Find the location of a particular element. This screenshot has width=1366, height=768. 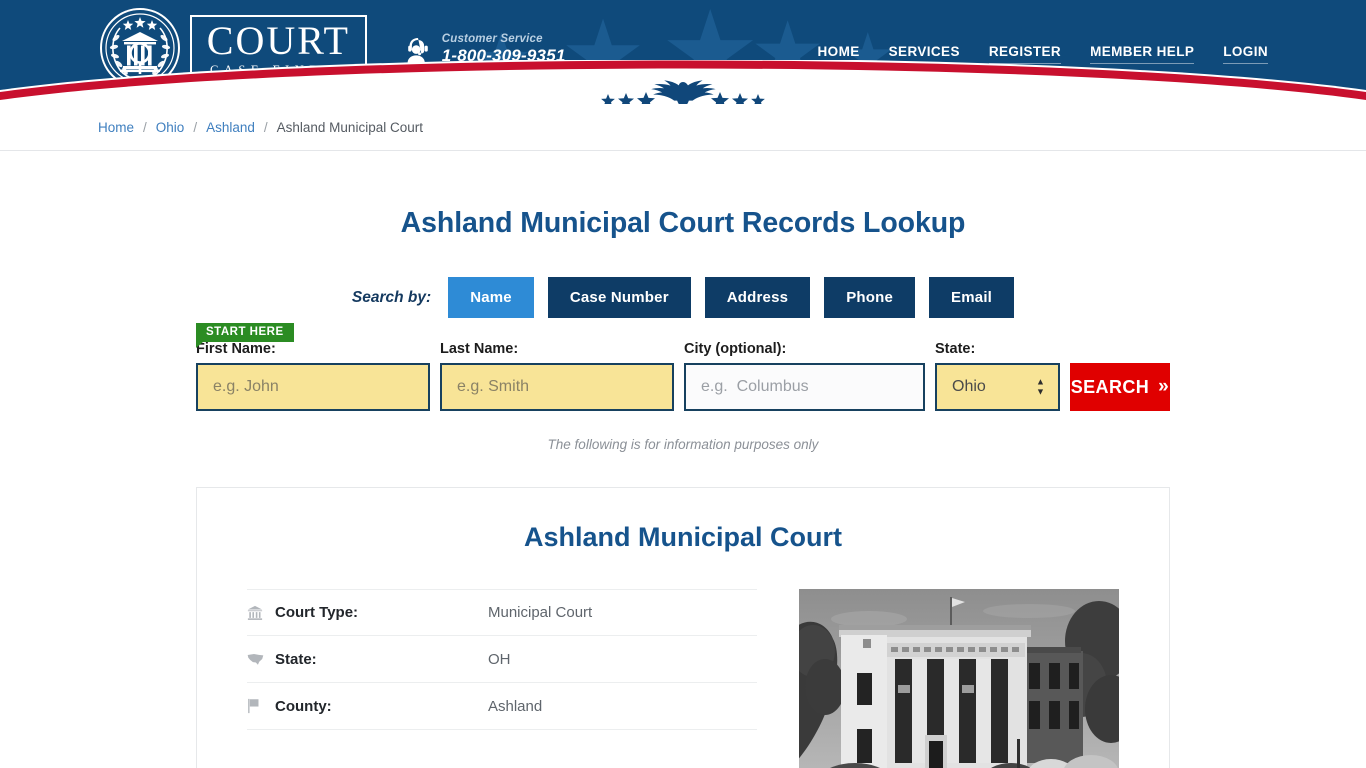

detail-key: County: is located at coordinates (303, 706).